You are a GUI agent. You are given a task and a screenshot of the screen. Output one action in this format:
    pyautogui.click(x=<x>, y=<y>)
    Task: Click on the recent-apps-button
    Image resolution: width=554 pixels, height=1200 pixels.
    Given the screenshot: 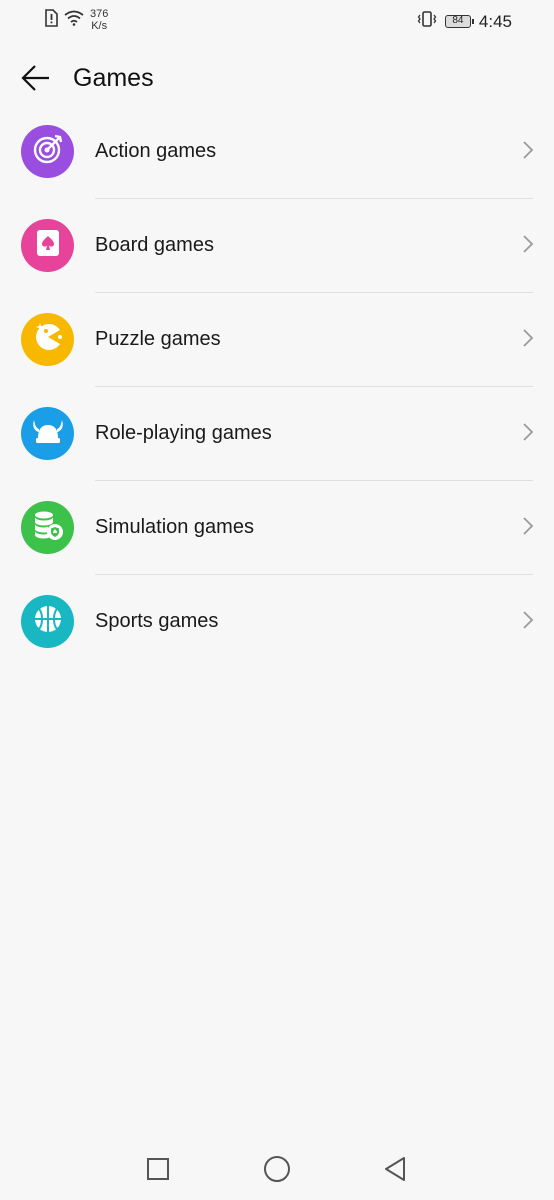 What is the action you would take?
    pyautogui.click(x=158, y=1171)
    